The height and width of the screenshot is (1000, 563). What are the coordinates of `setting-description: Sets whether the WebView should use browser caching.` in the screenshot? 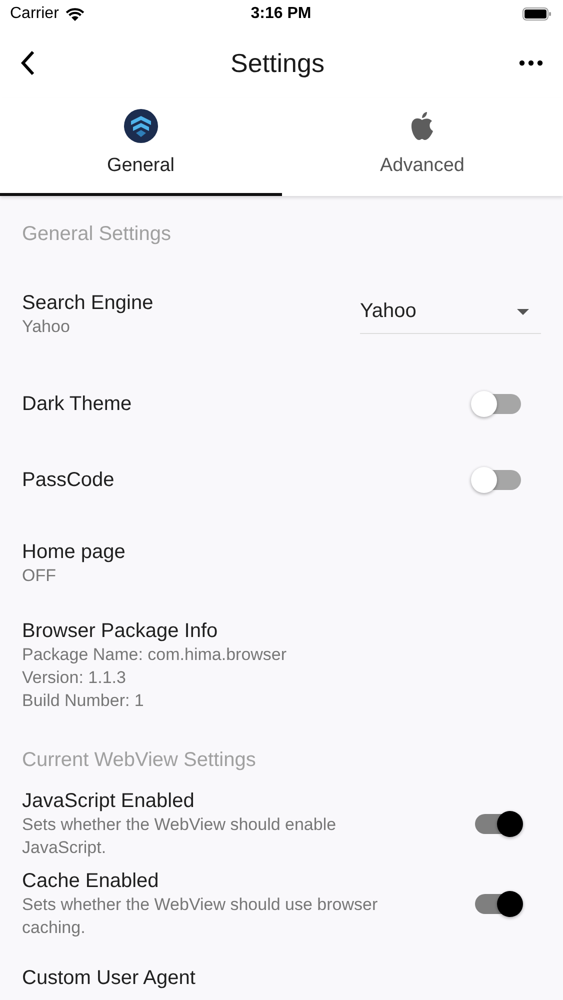 It's located at (200, 917).